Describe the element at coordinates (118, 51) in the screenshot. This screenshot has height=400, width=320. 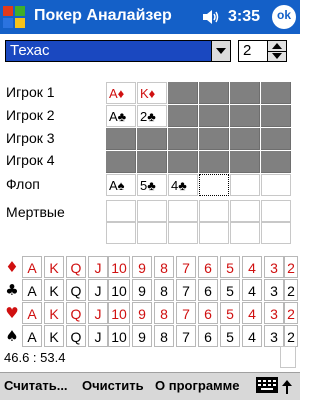
I see `game-type-select: Техас` at that location.